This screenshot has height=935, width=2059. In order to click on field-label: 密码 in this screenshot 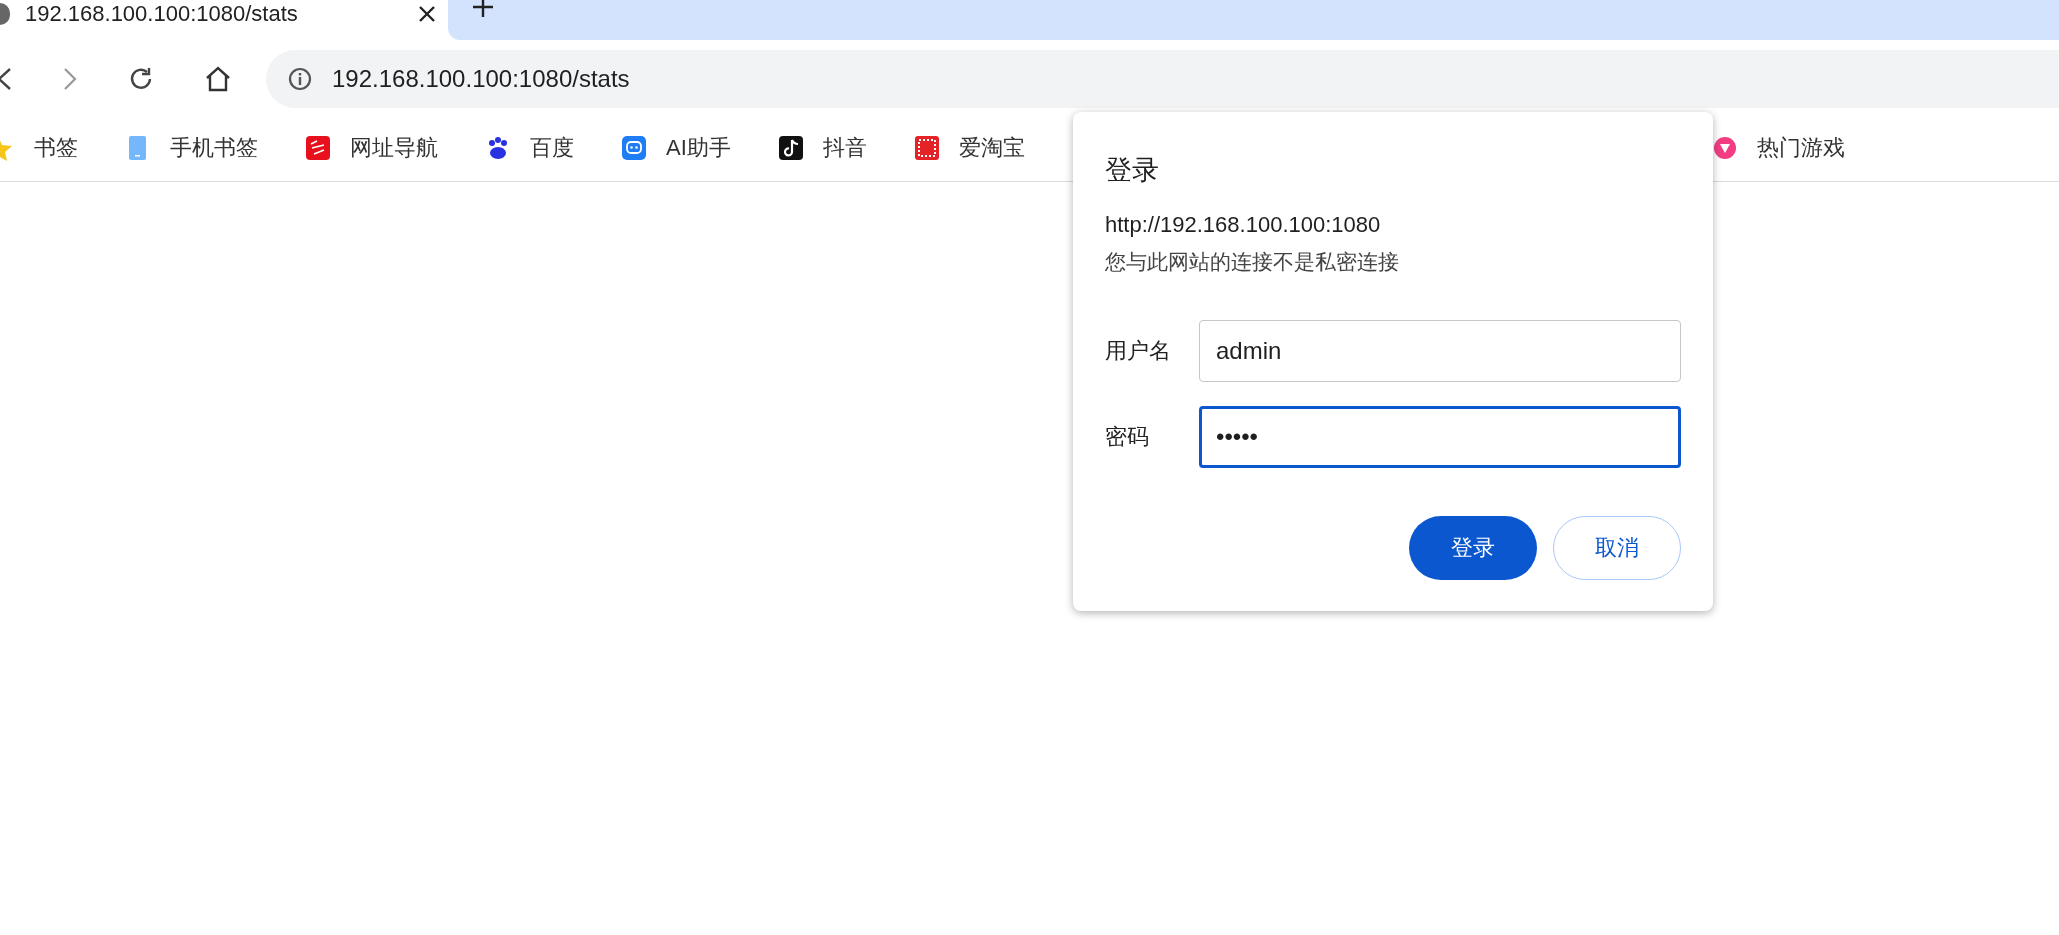, I will do `click(1127, 437)`.